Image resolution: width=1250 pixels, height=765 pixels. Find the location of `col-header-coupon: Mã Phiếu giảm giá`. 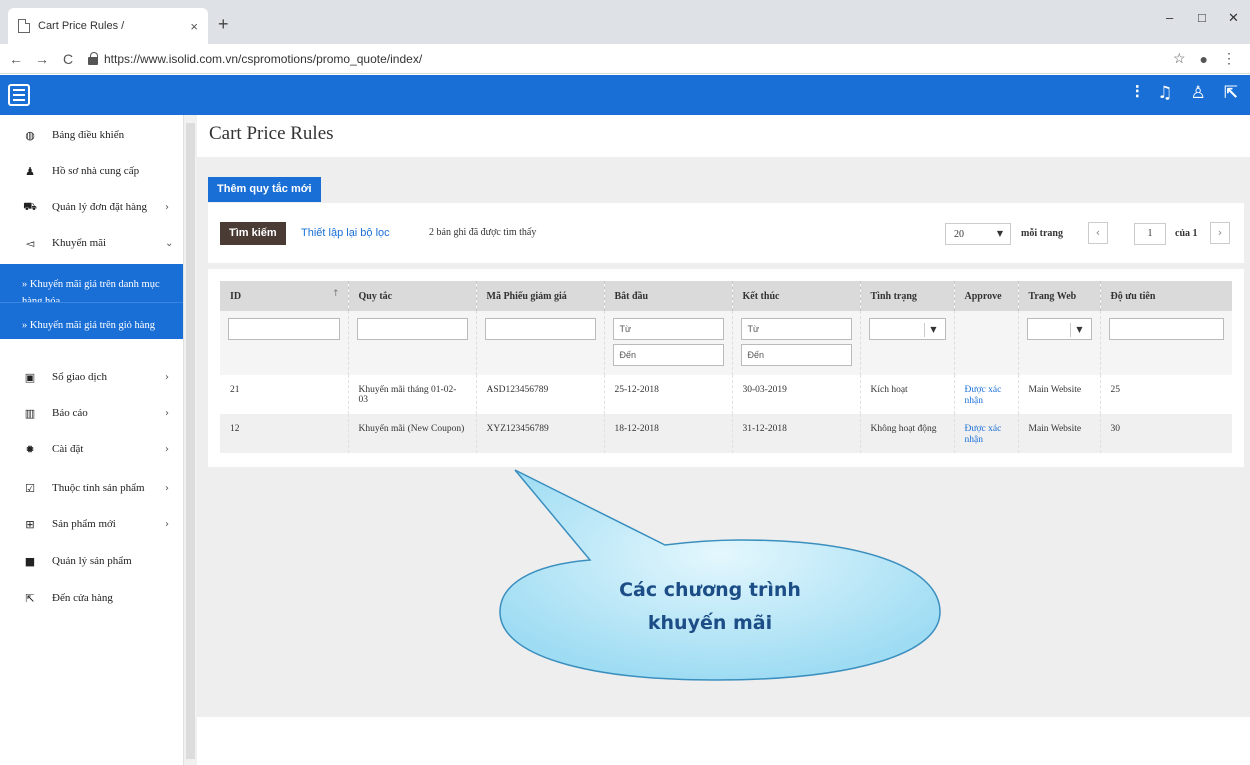

col-header-coupon: Mã Phiếu giảm giá is located at coordinates (540, 296).